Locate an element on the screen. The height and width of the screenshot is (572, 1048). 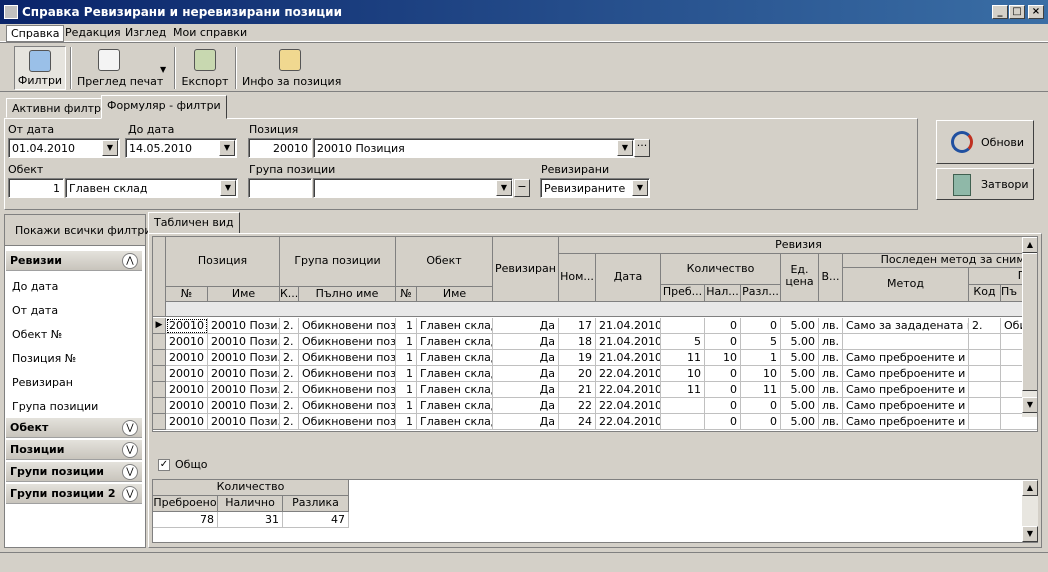
position-code-field: 20010 is located at coordinates (280, 148).